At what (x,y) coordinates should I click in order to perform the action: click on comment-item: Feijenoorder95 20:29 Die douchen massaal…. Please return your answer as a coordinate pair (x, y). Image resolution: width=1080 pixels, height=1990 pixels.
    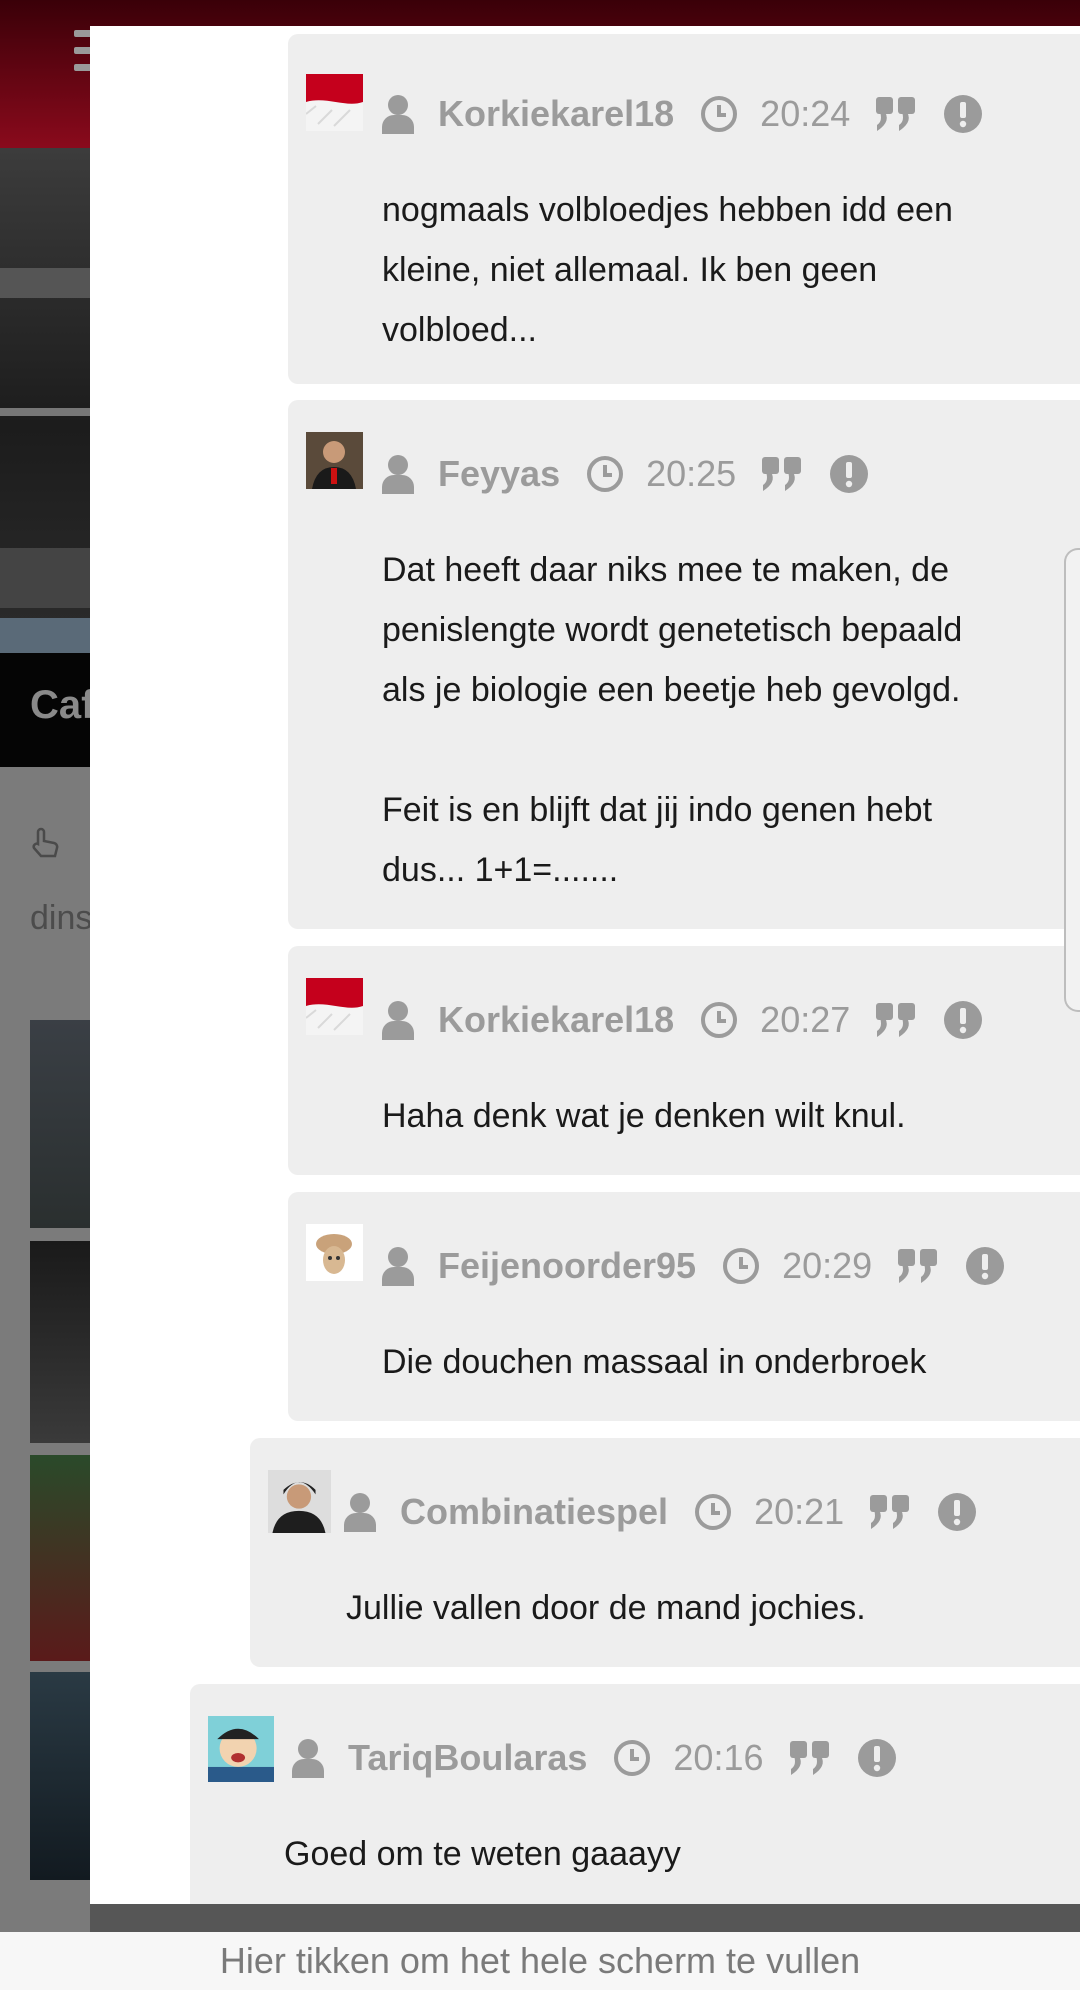
    Looking at the image, I should click on (684, 1306).